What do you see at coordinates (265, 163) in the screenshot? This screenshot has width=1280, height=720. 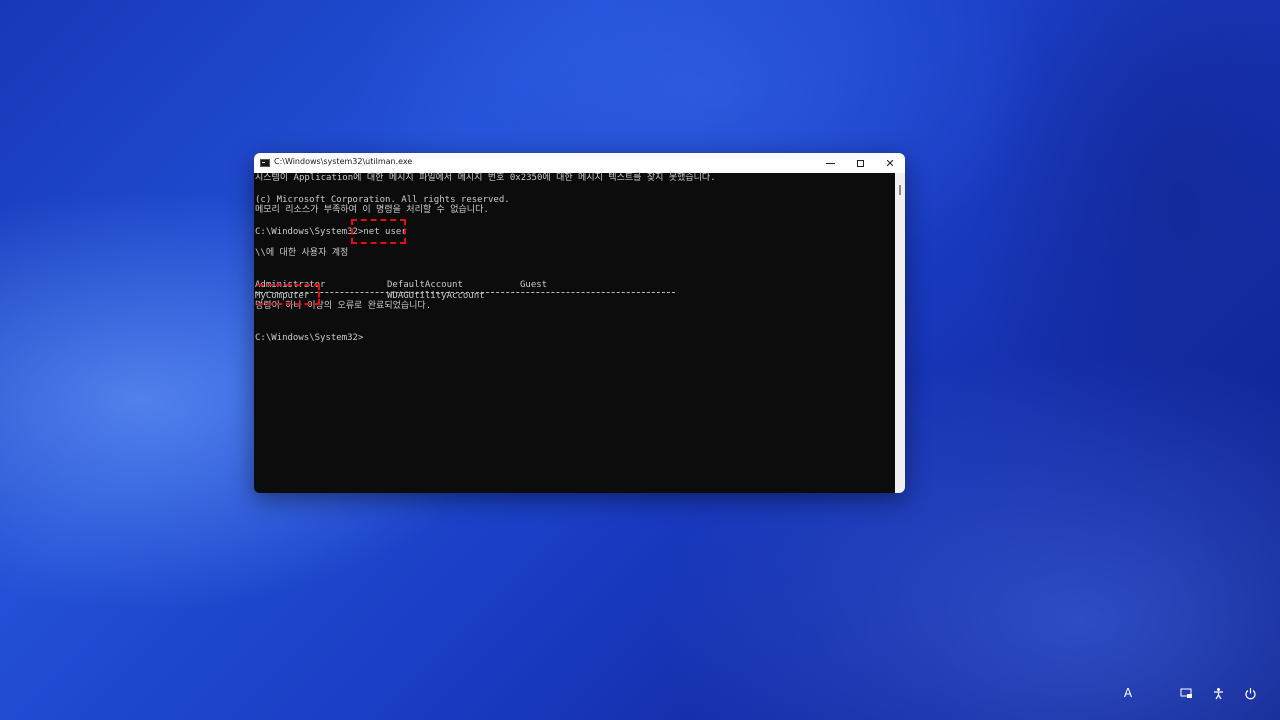 I see `cmd-app-icon` at bounding box center [265, 163].